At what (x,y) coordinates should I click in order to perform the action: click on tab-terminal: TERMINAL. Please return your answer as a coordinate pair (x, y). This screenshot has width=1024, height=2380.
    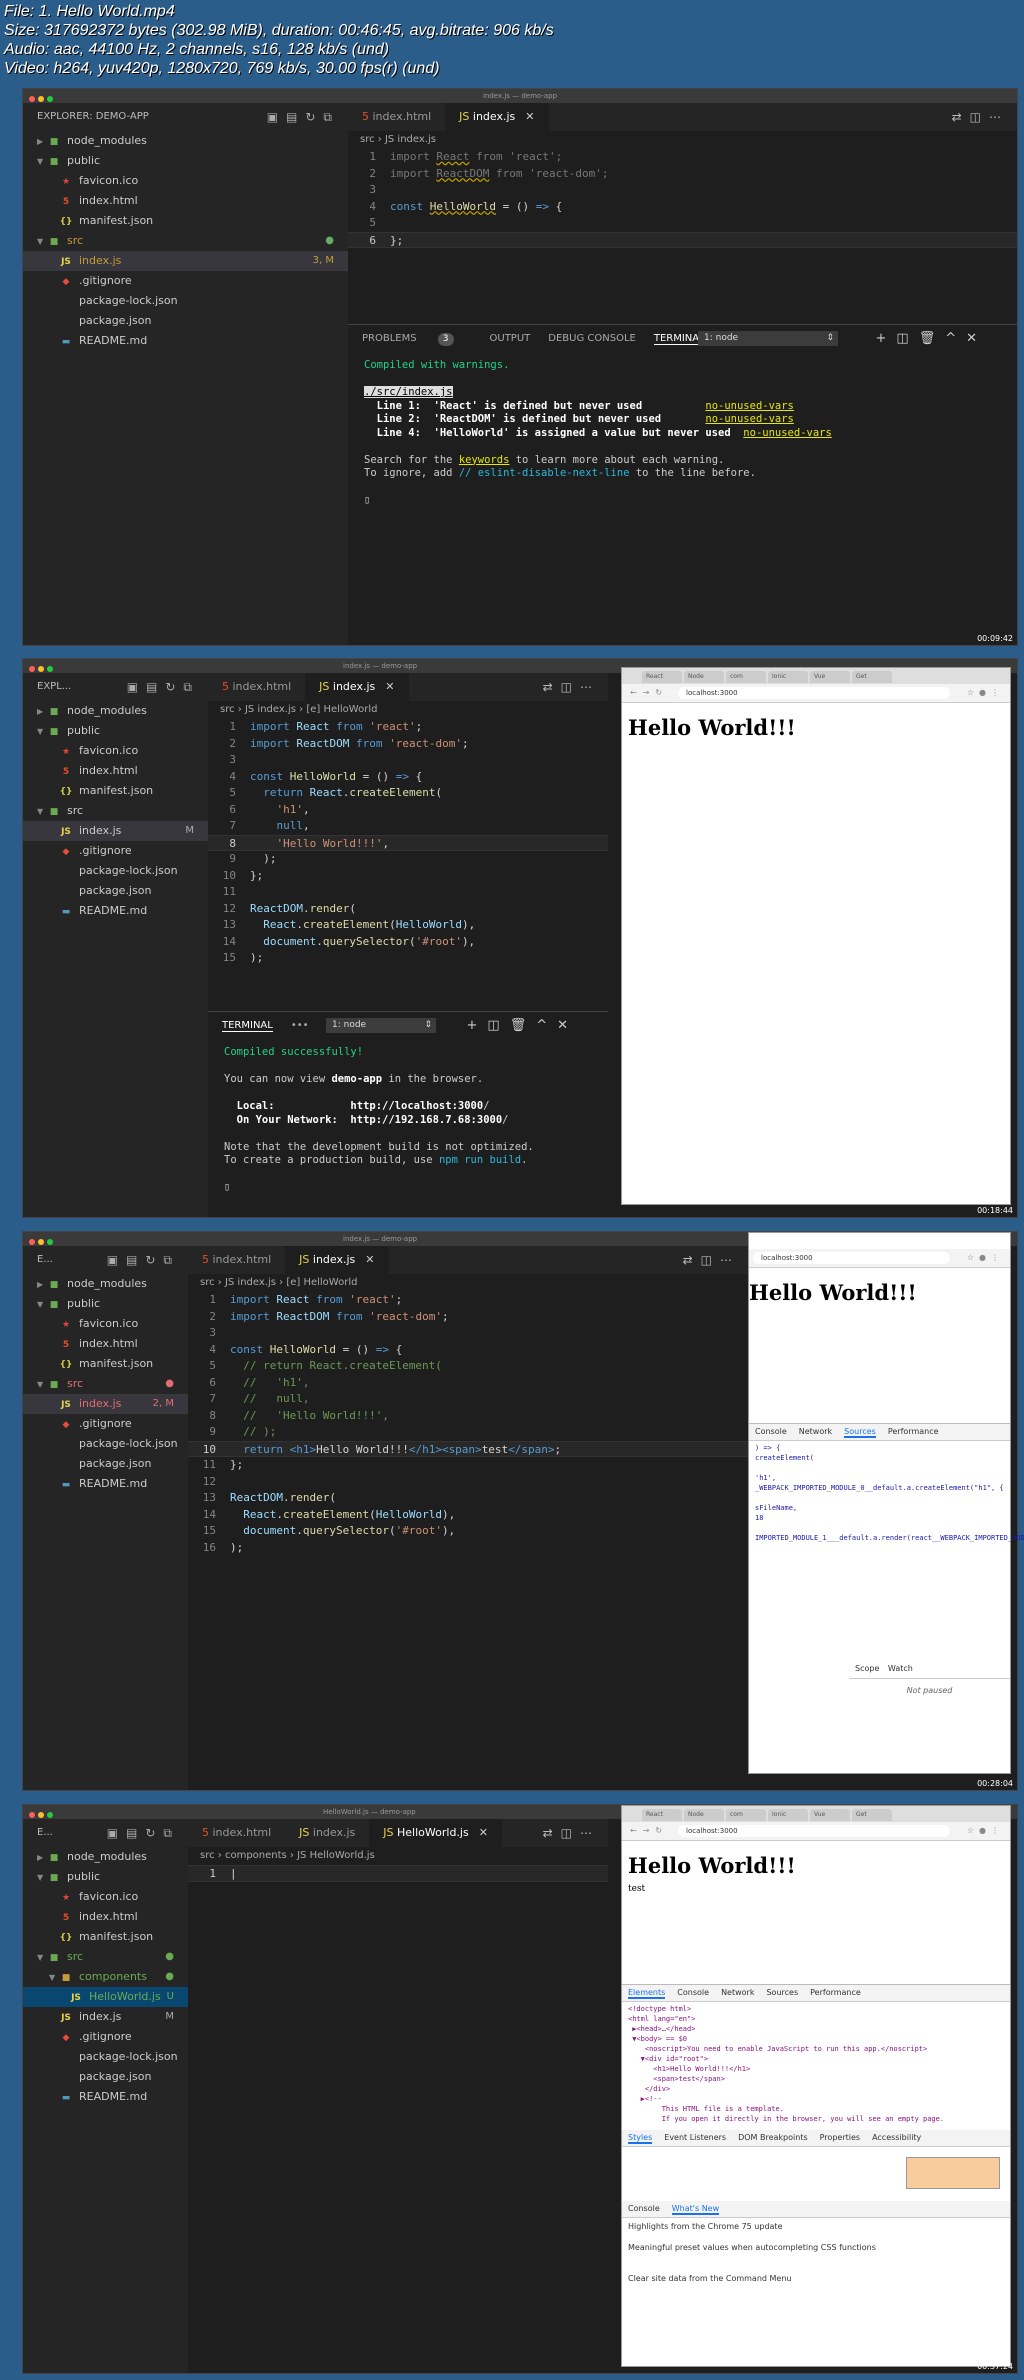
    Looking at the image, I should click on (247, 1026).